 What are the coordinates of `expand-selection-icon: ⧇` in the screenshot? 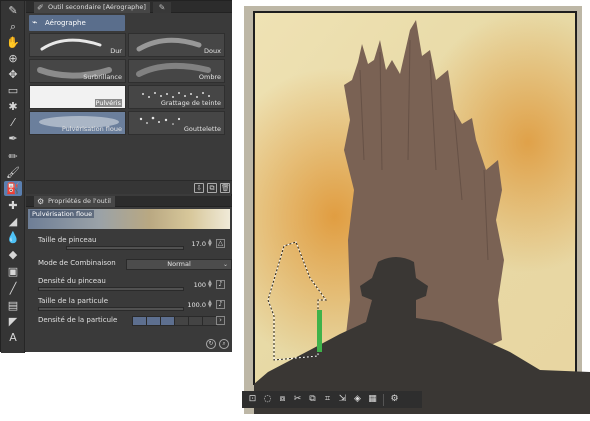 It's located at (282, 399).